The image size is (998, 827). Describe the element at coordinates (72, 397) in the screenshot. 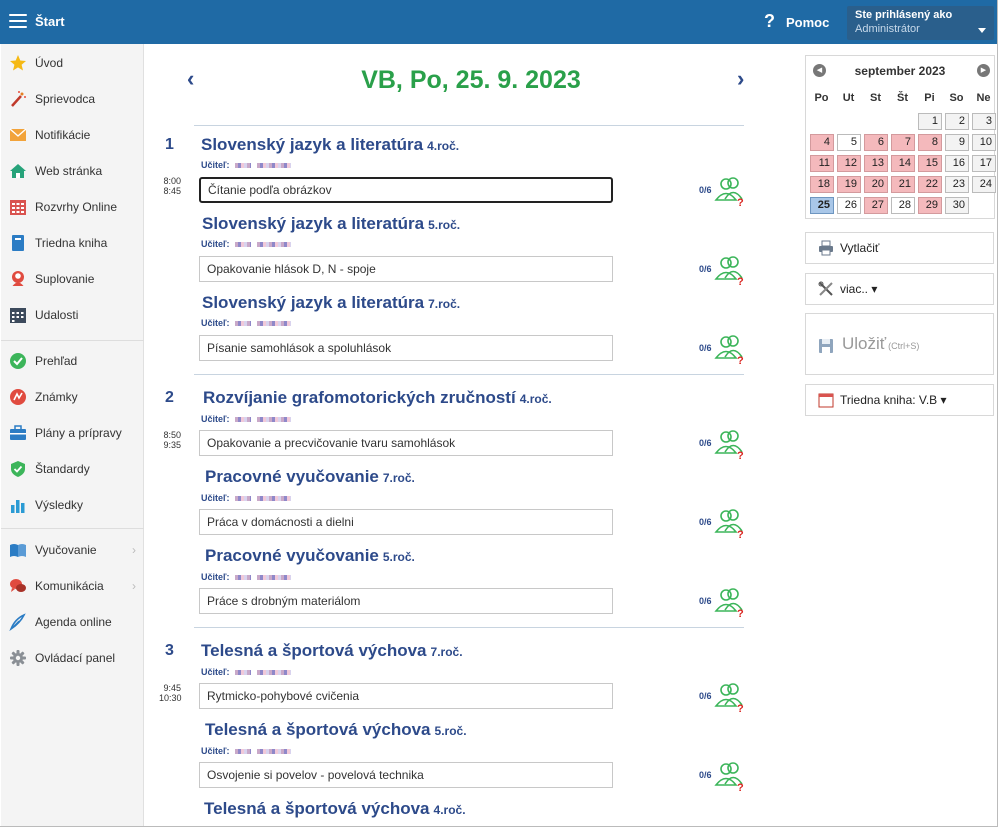

I see `sidebar-item-znamky: Známky` at that location.